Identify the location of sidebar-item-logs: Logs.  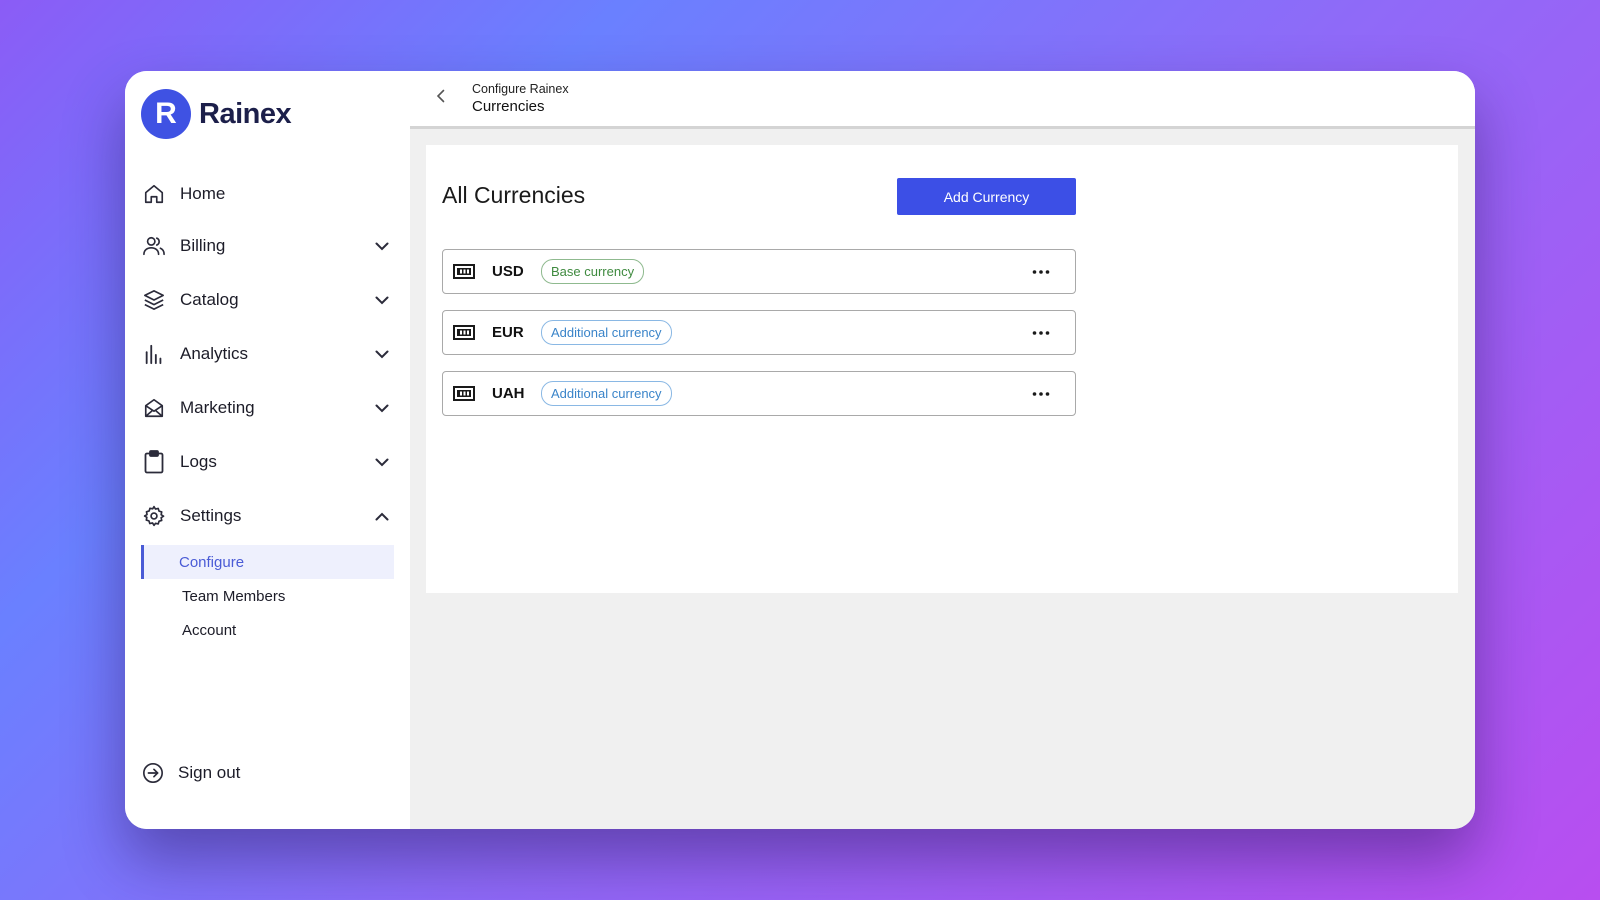
(267, 462).